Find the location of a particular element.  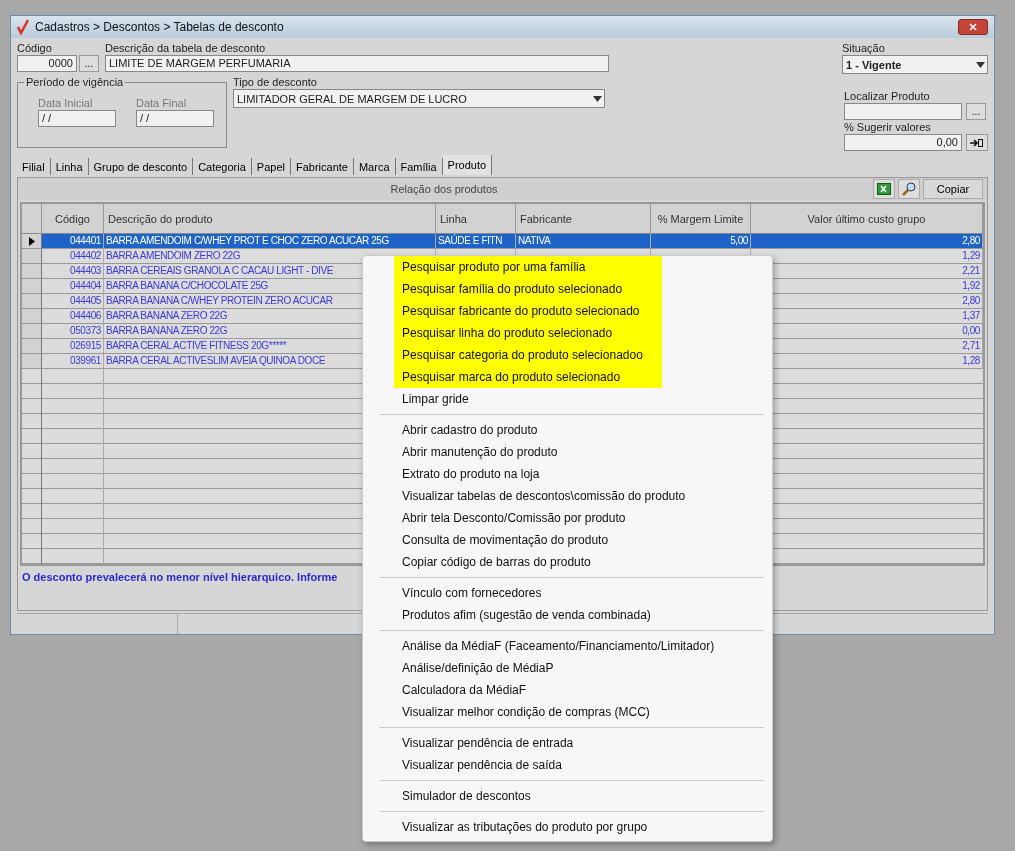

table-cell: SAÚDE E FITN is located at coordinates (476, 241).